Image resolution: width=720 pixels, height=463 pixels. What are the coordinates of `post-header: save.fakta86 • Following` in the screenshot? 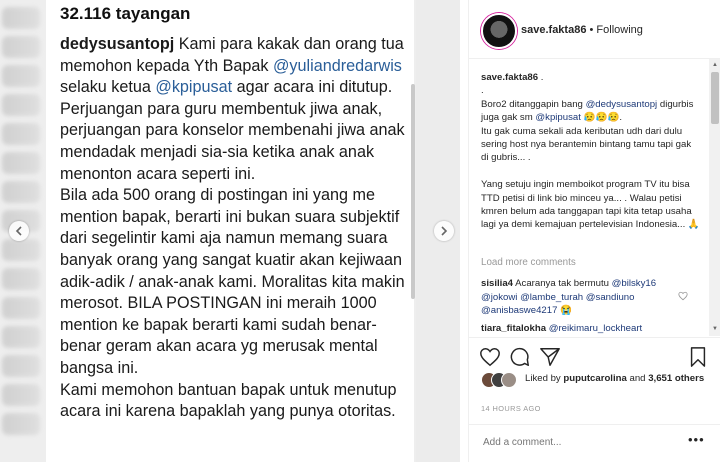 It's located at (594, 29).